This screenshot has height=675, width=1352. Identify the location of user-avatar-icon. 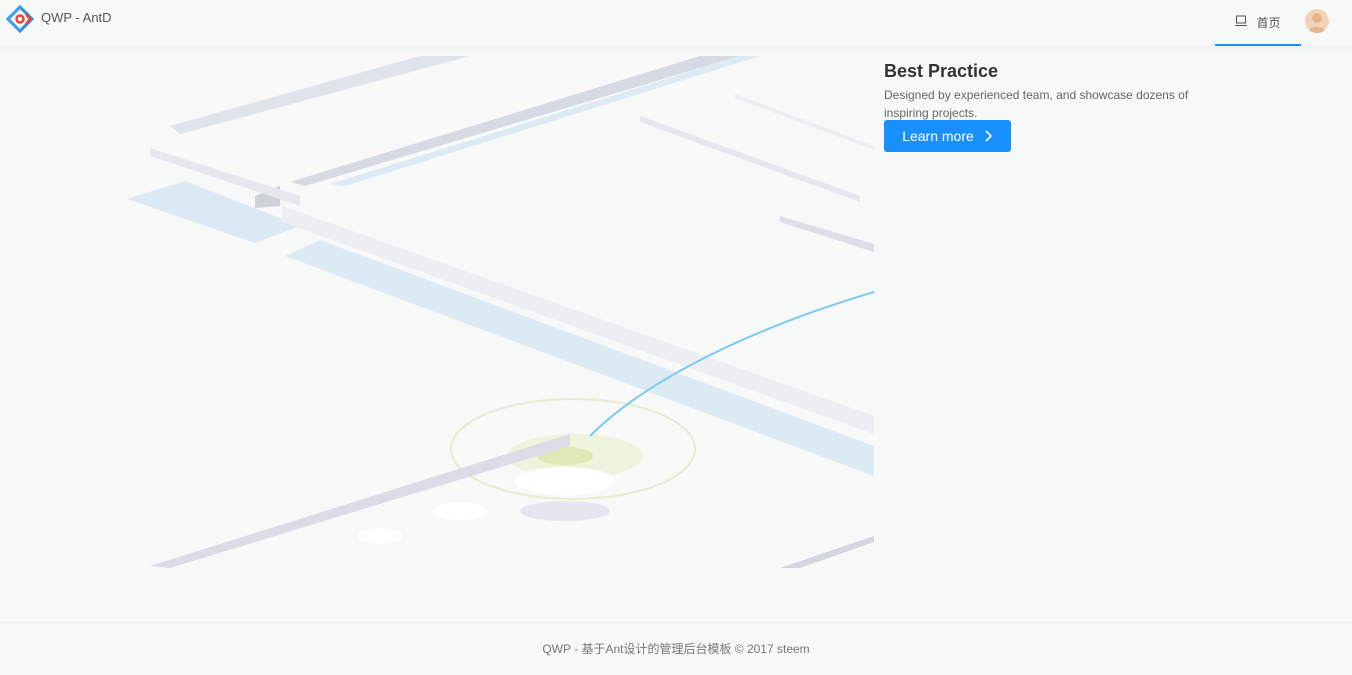
(1317, 21).